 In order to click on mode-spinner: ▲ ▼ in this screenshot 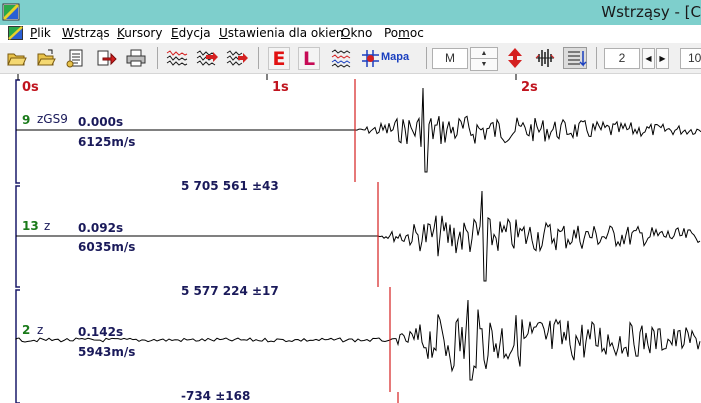, I will do `click(484, 59)`.